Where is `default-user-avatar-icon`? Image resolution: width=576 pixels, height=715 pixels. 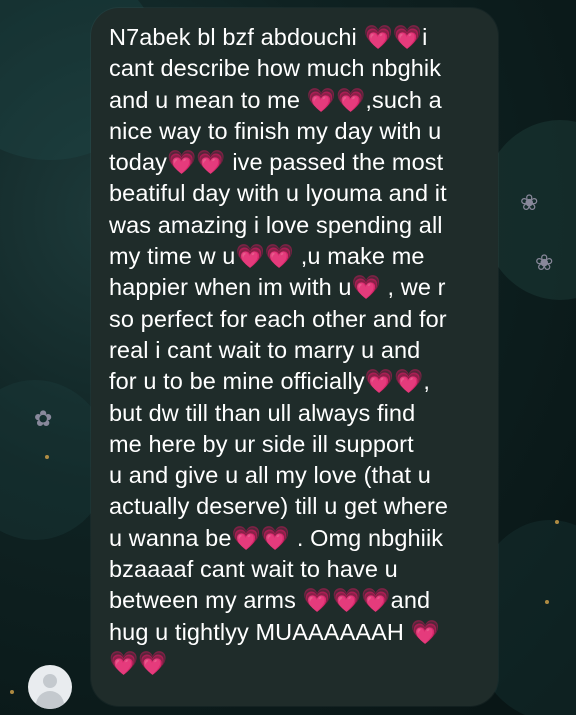
default-user-avatar-icon is located at coordinates (50, 687).